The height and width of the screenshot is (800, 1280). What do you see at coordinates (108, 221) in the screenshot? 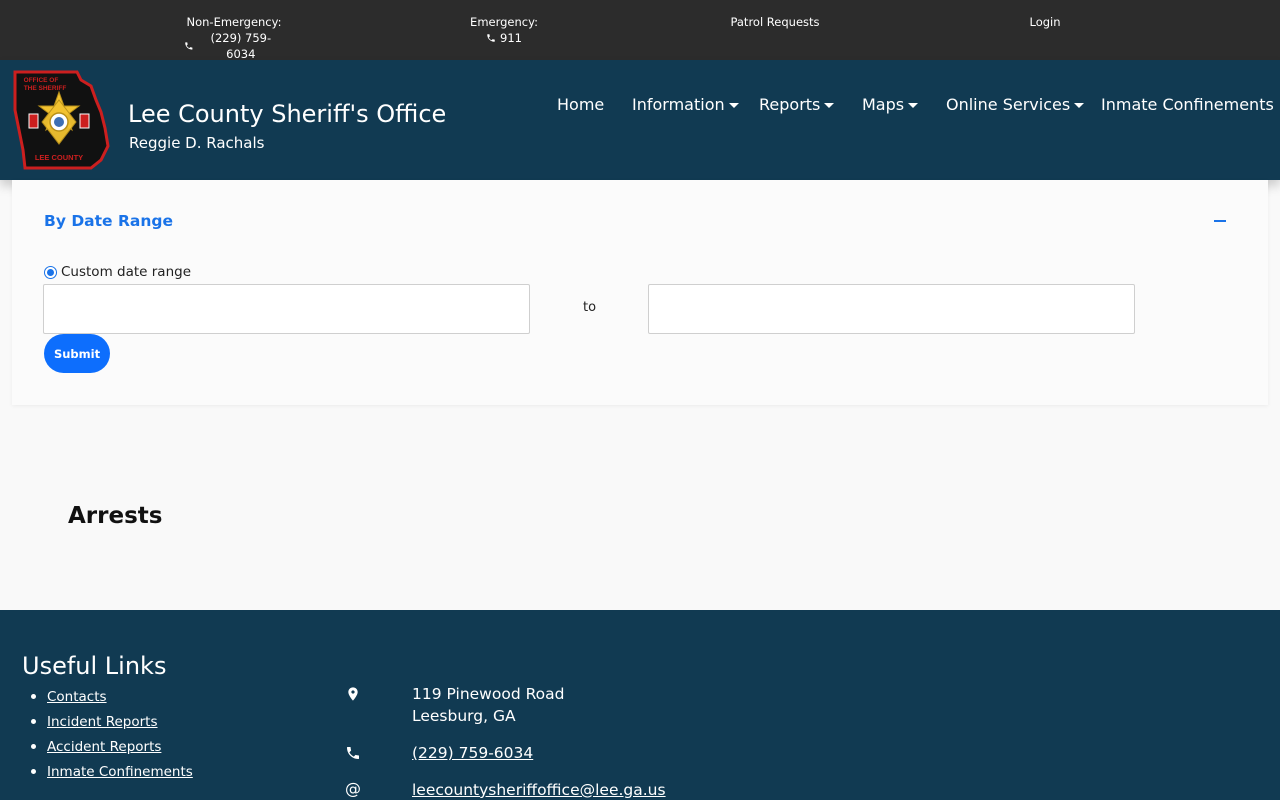
I see `panel-title: By Date Range` at bounding box center [108, 221].